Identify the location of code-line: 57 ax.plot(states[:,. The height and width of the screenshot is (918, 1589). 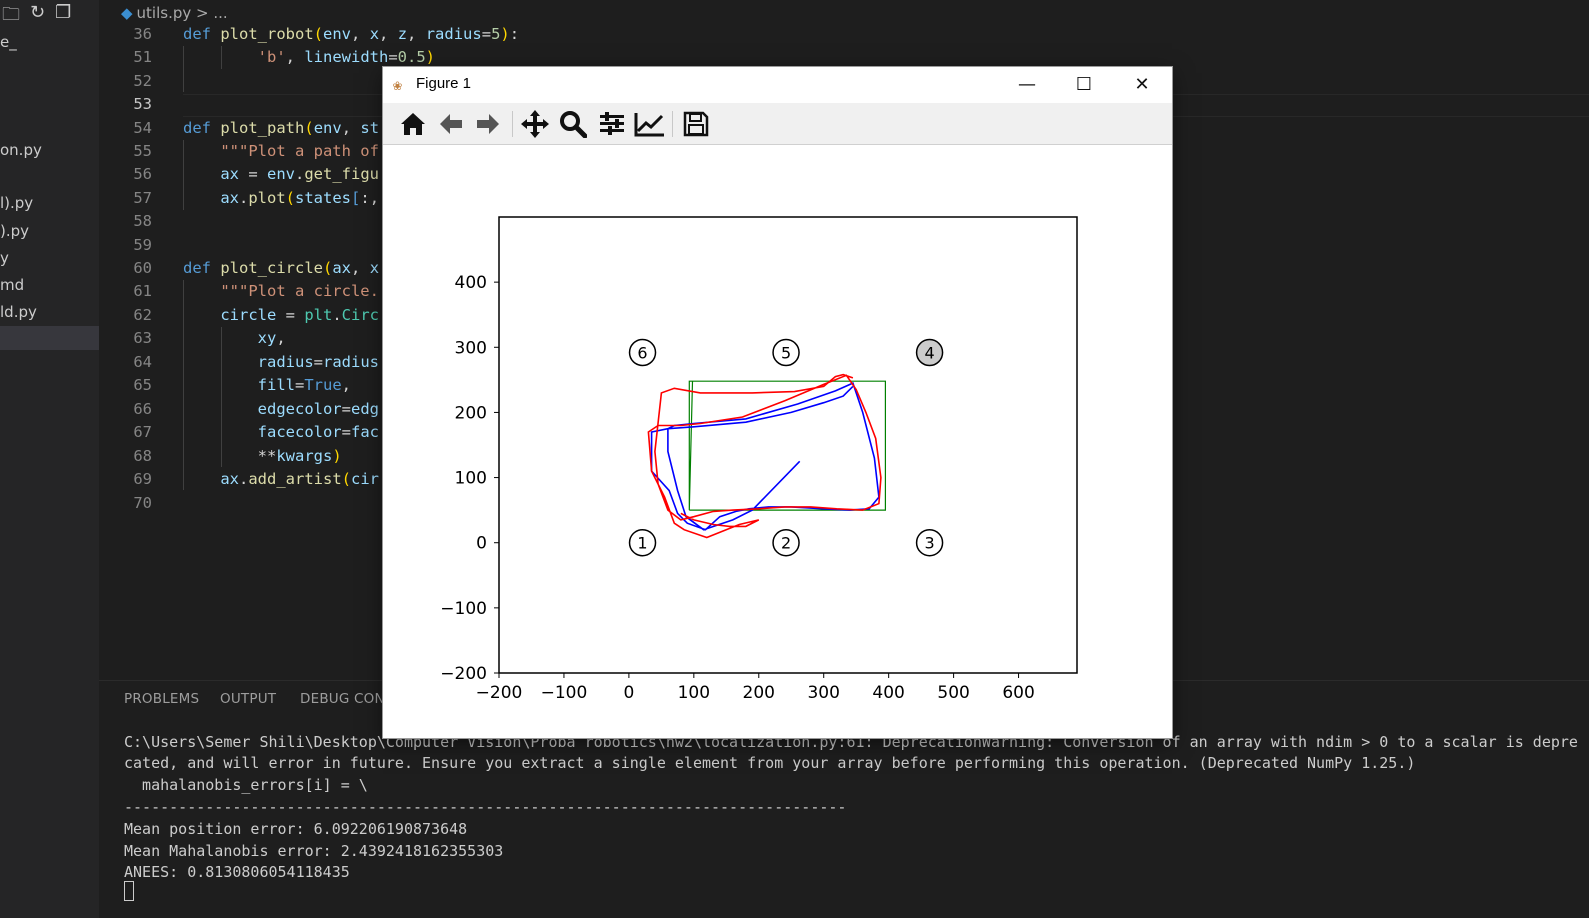
(256, 198).